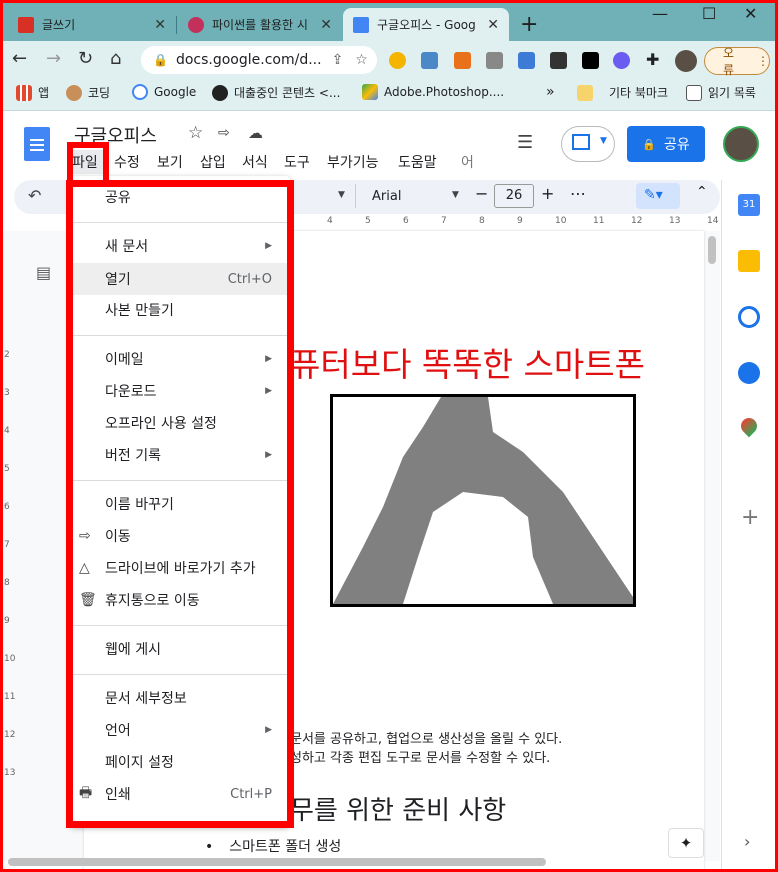  Describe the element at coordinates (180, 279) in the screenshot. I see `file-menu-open: 열기 Ctrl+O` at that location.